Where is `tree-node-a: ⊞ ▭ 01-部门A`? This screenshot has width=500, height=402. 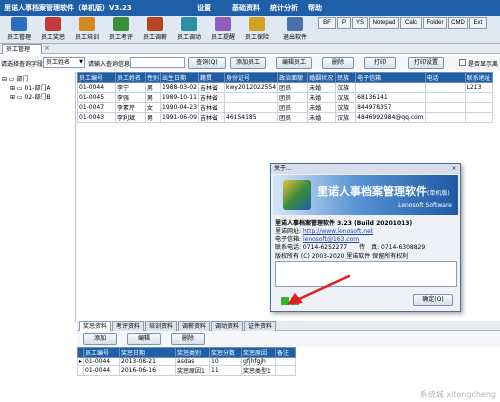 tree-node-a: ⊞ ▭ 01-部门A is located at coordinates (30, 87).